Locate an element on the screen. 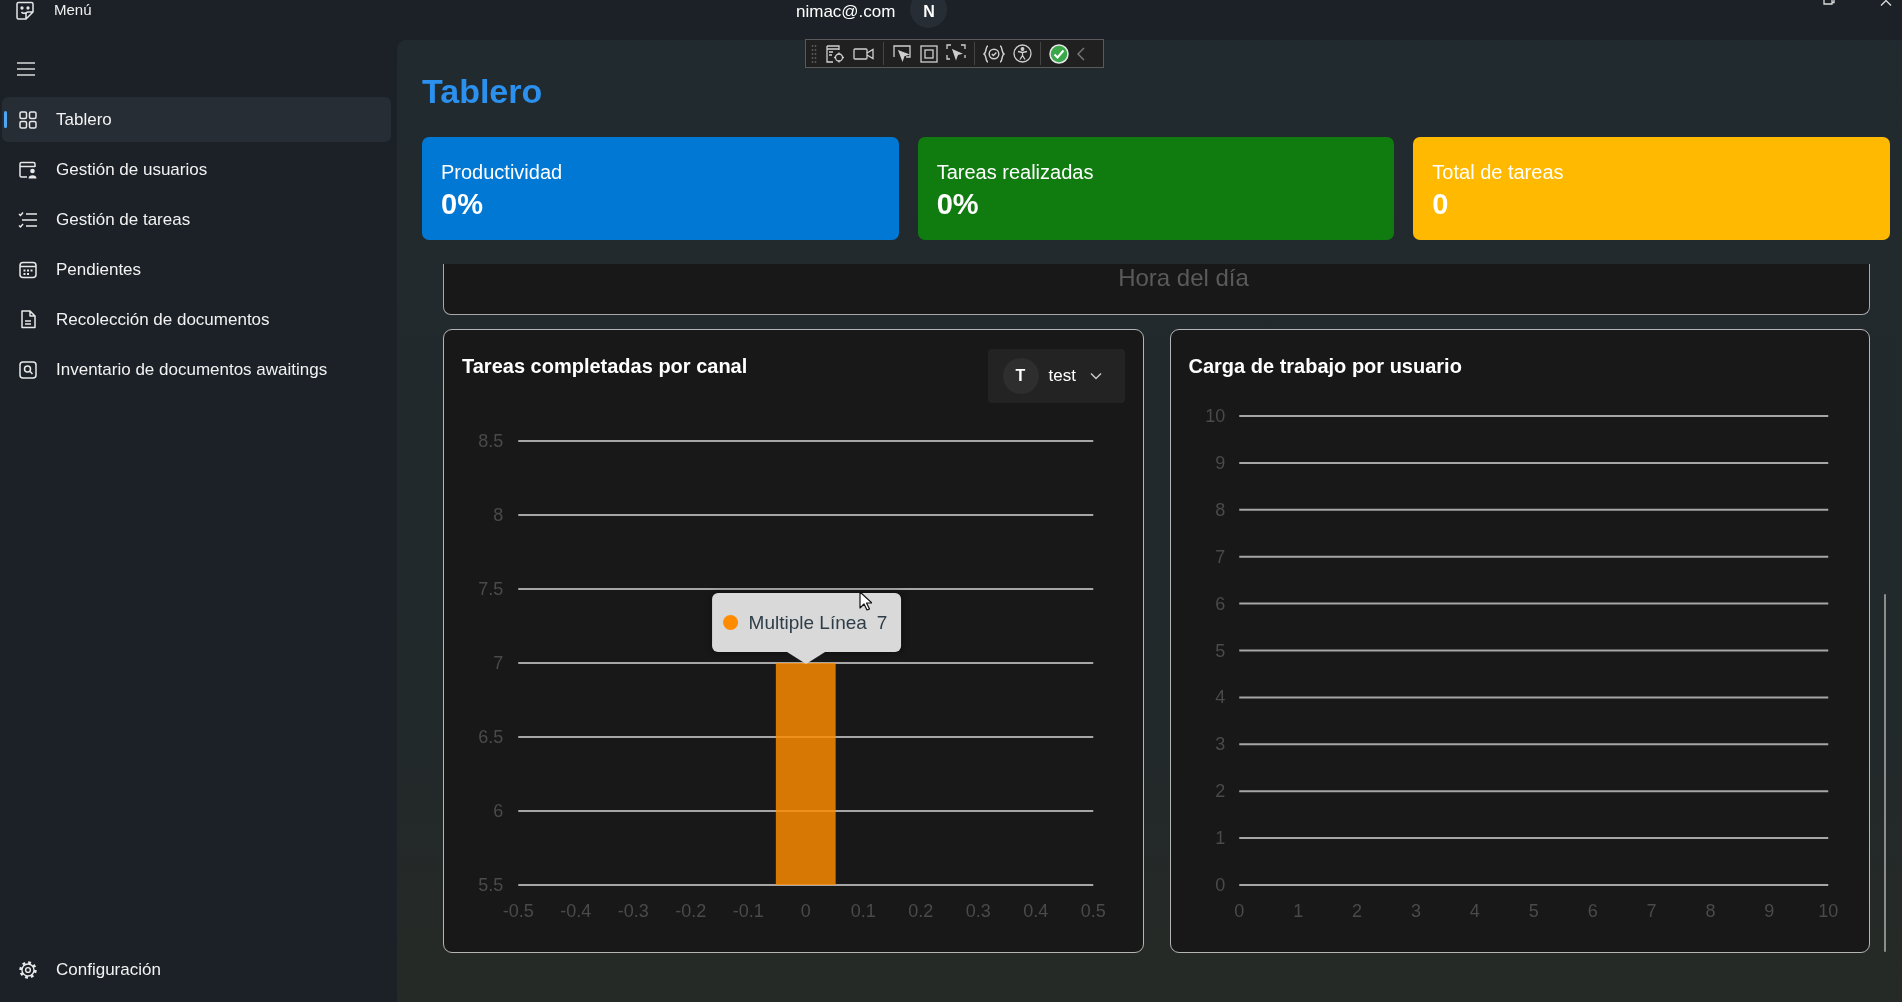 The height and width of the screenshot is (1002, 1902). stat-value: 0 is located at coordinates (1440, 204).